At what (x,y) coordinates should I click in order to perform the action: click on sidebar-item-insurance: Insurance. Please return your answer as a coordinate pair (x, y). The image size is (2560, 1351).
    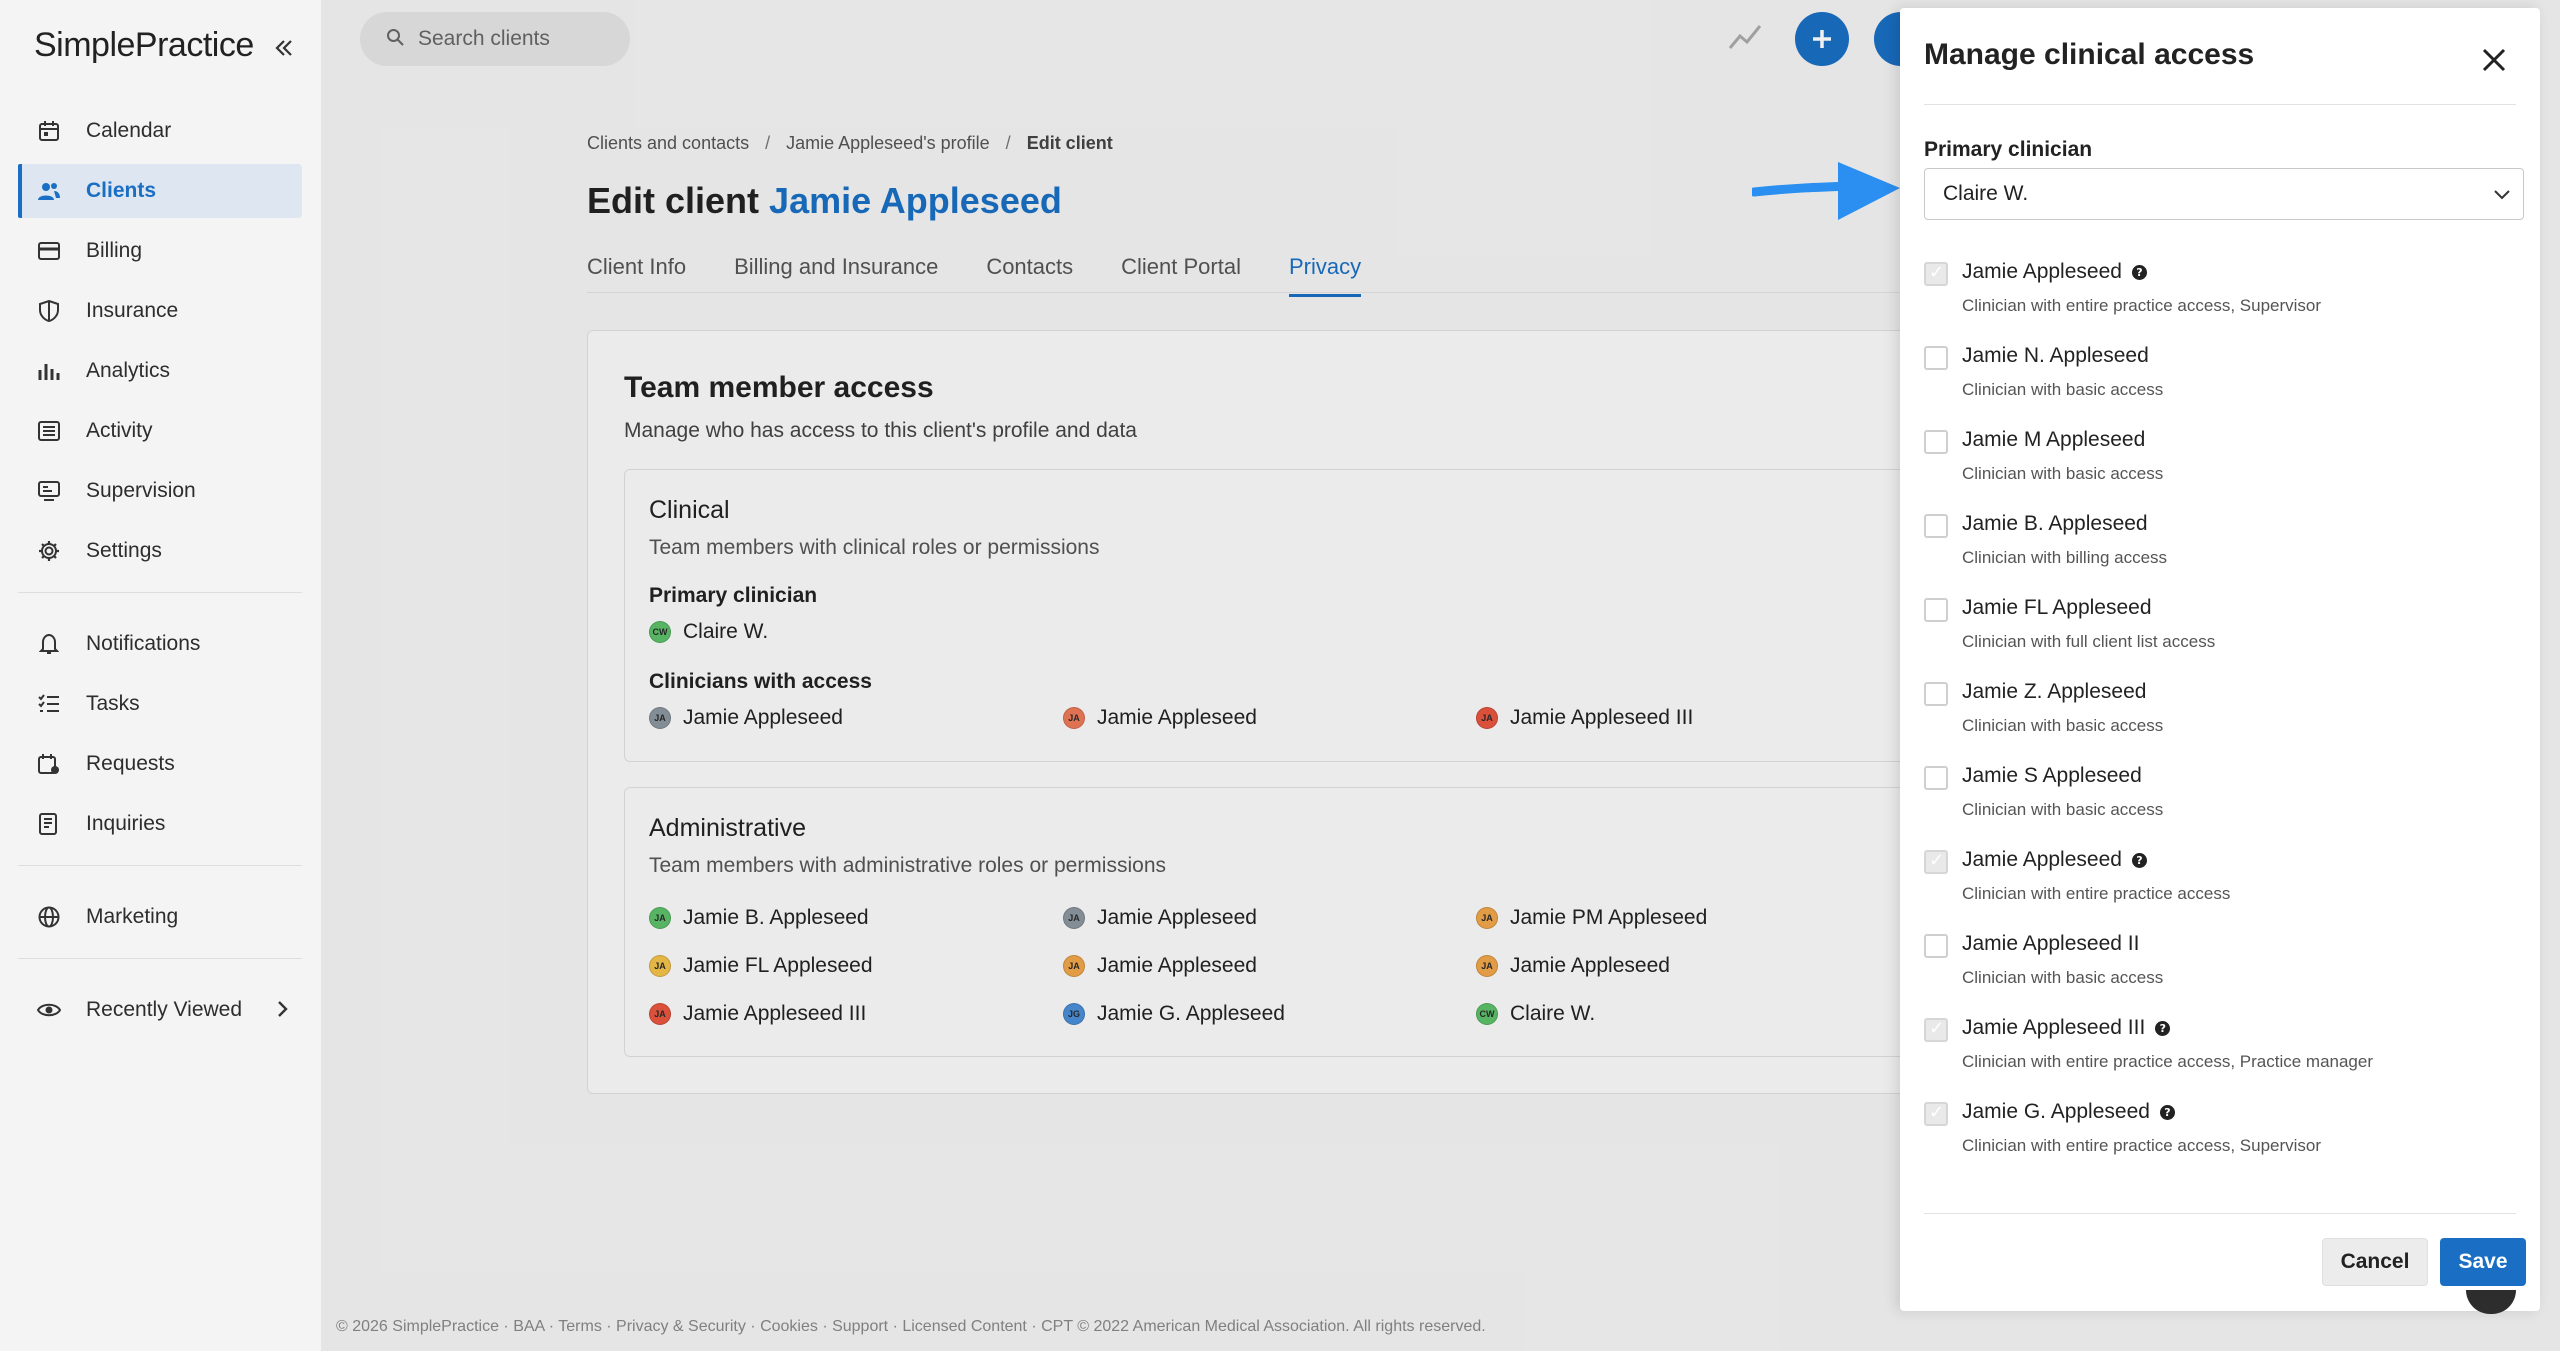
    Looking at the image, I should click on (160, 311).